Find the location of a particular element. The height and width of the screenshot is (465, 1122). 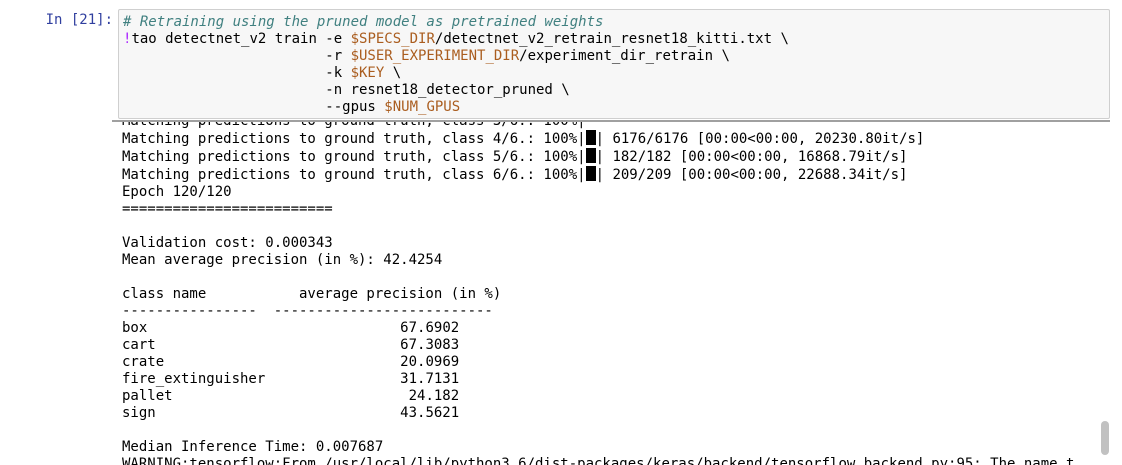

average-precision-cell: 31.7131 is located at coordinates (430, 379).